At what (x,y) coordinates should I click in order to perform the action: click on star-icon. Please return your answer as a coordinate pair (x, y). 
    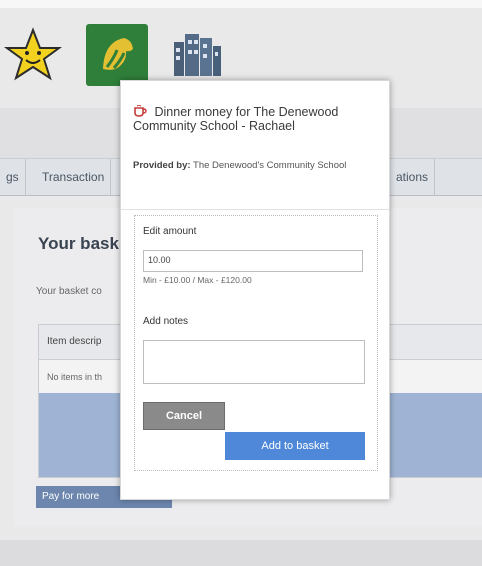
    Looking at the image, I should click on (33, 55).